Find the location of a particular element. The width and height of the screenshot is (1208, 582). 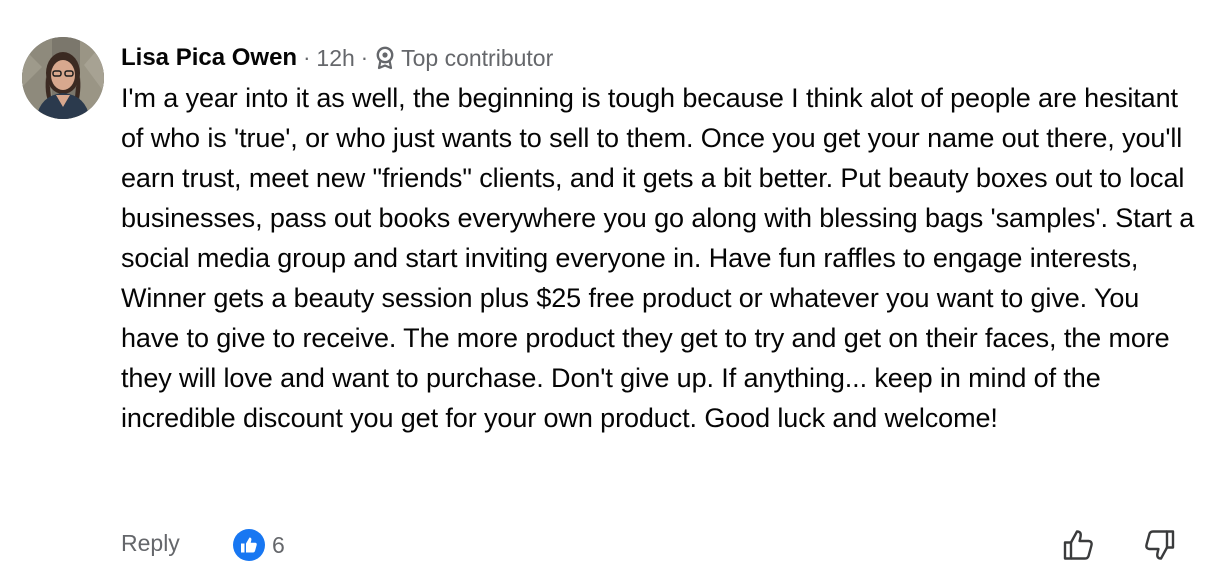

top-contributor-badge: Top contributor is located at coordinates (463, 58).